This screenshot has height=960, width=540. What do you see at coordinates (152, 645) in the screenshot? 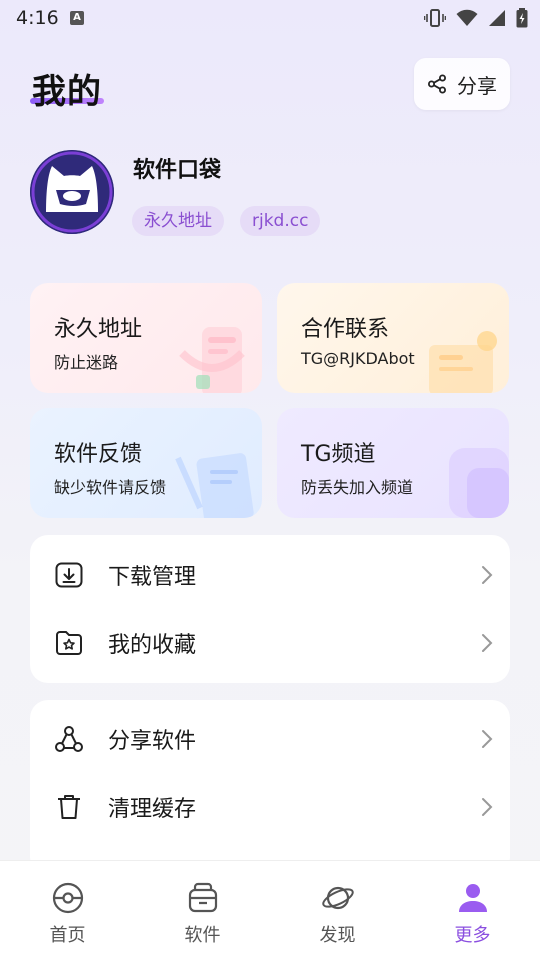
I see `menu-item-label: 我的收藏` at bounding box center [152, 645].